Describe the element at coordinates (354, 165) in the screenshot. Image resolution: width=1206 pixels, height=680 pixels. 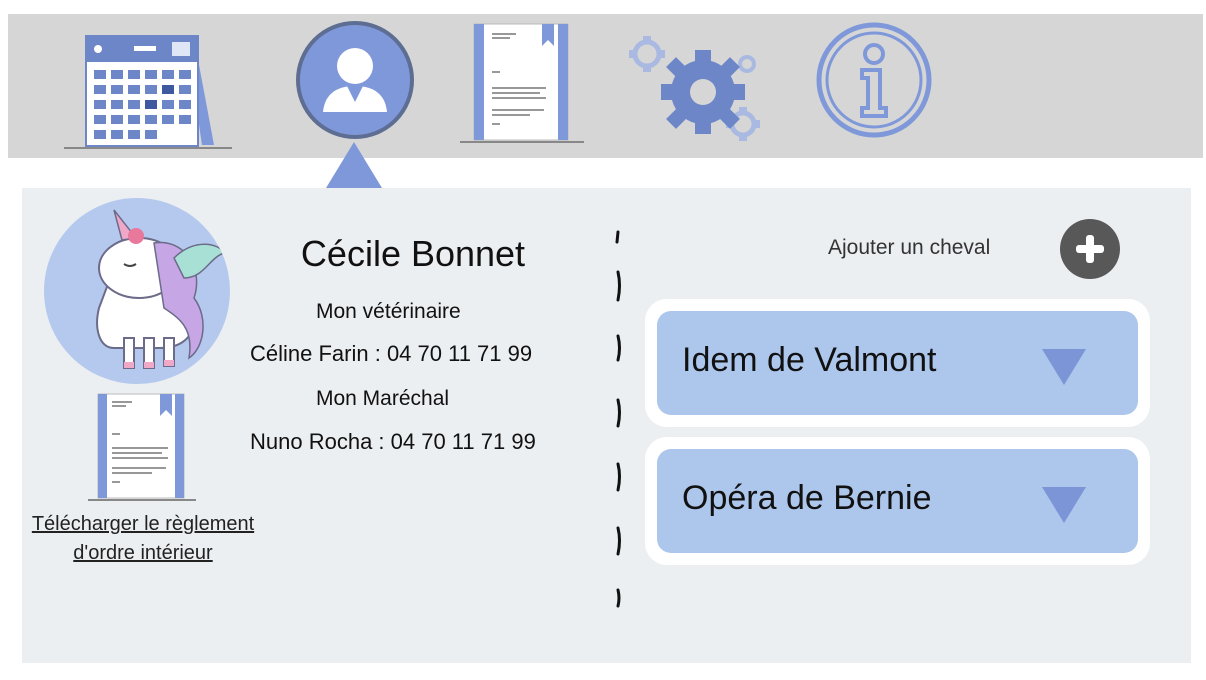
I see `active-tab-indicator` at that location.